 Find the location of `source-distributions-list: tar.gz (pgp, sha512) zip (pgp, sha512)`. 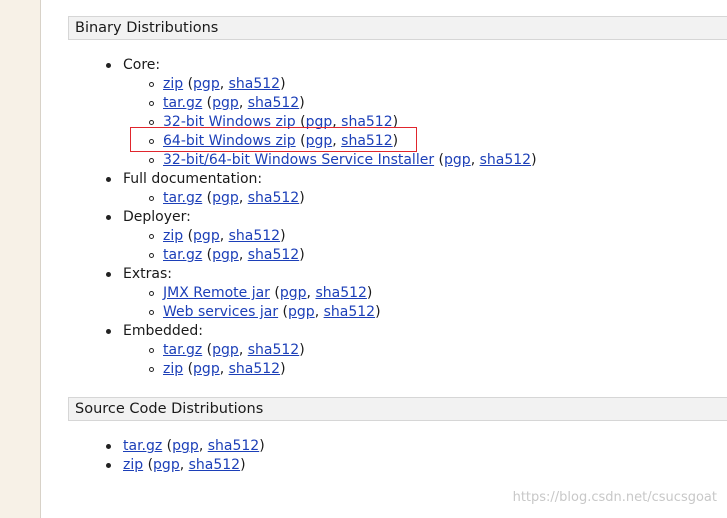

source-distributions-list: tar.gz (pgp, sha512) zip (pgp, sha512) is located at coordinates (183, 456).